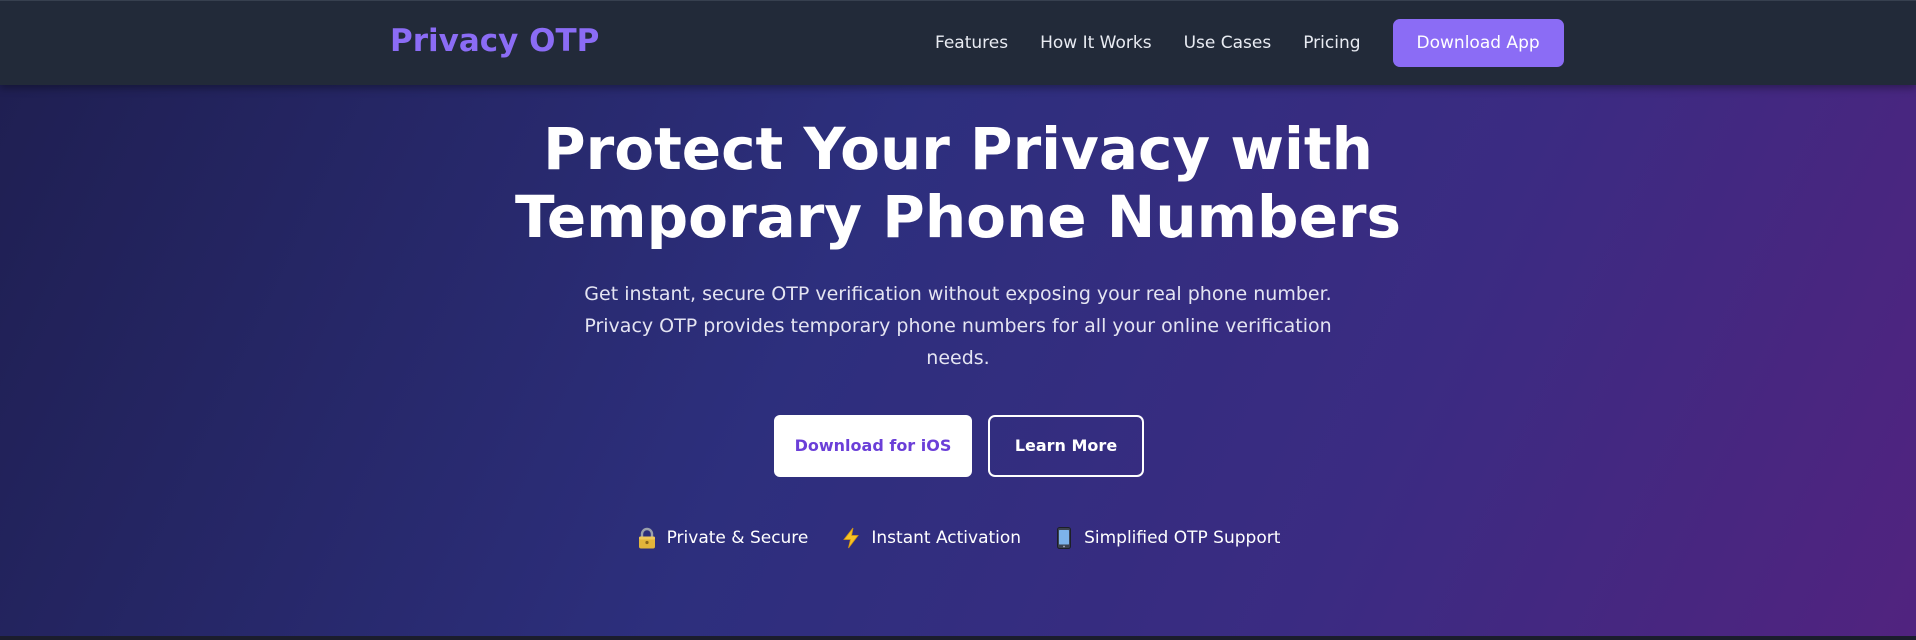 The image size is (1916, 640). I want to click on lightning-icon, so click(851, 538).